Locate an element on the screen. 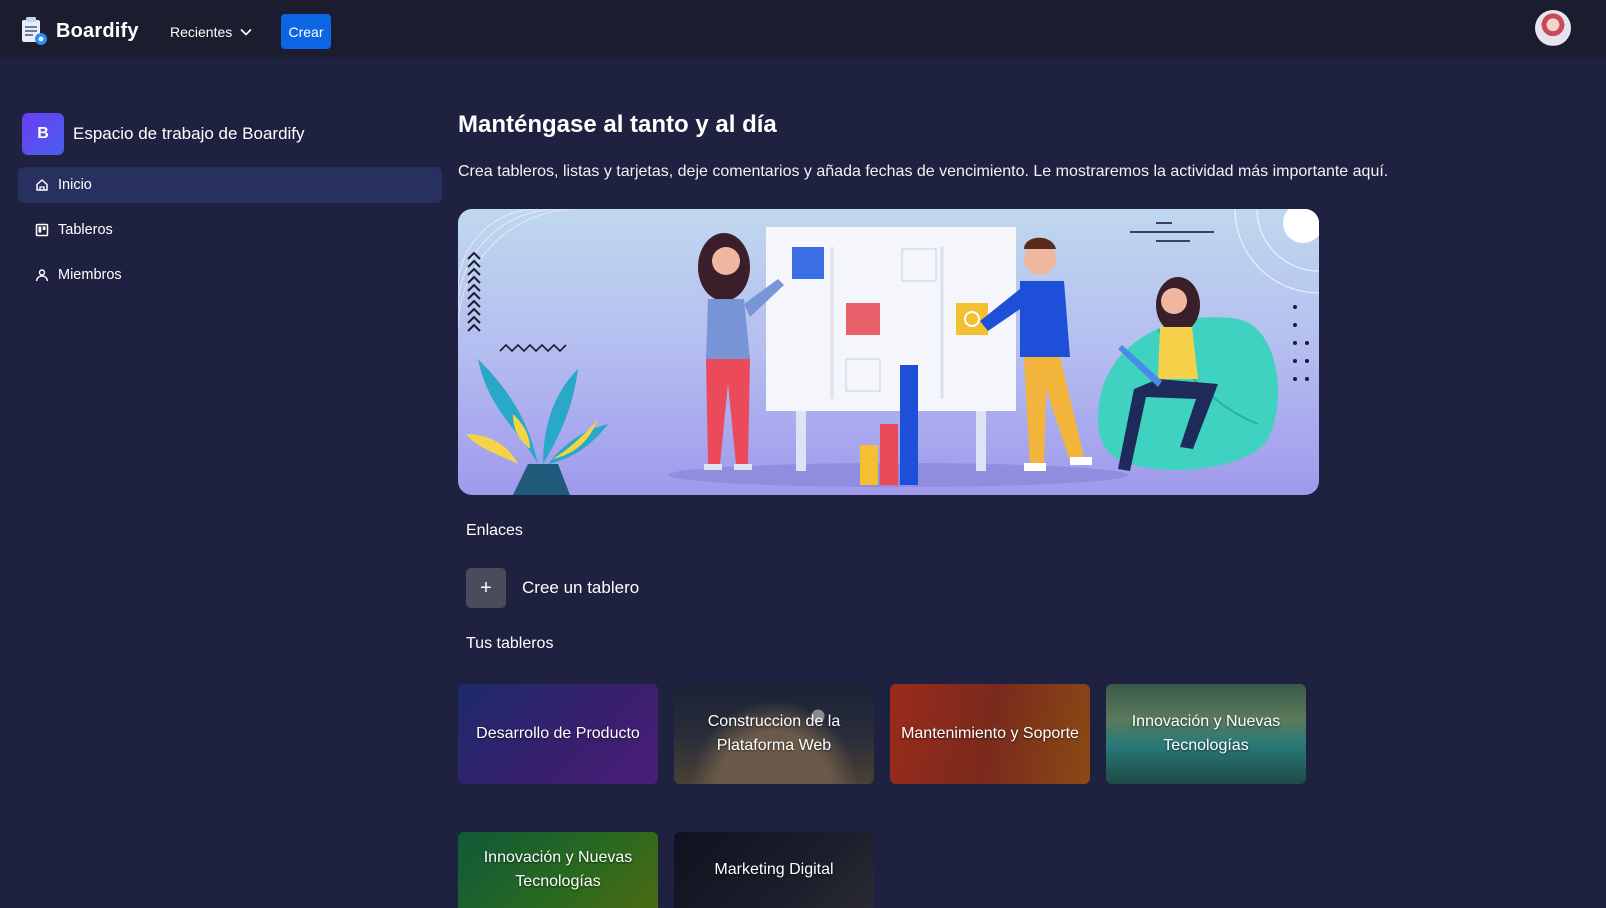  workspace-header: B Espacio de trabajo de Boardify is located at coordinates (163, 134).